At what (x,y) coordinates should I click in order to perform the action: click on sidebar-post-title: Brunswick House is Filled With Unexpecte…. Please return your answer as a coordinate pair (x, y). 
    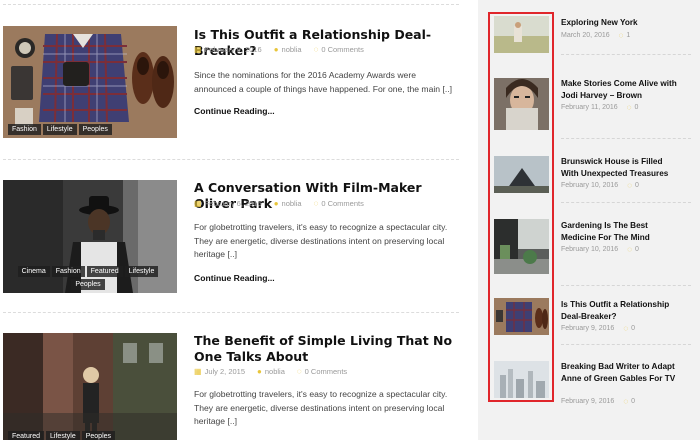
    Looking at the image, I should click on (619, 167).